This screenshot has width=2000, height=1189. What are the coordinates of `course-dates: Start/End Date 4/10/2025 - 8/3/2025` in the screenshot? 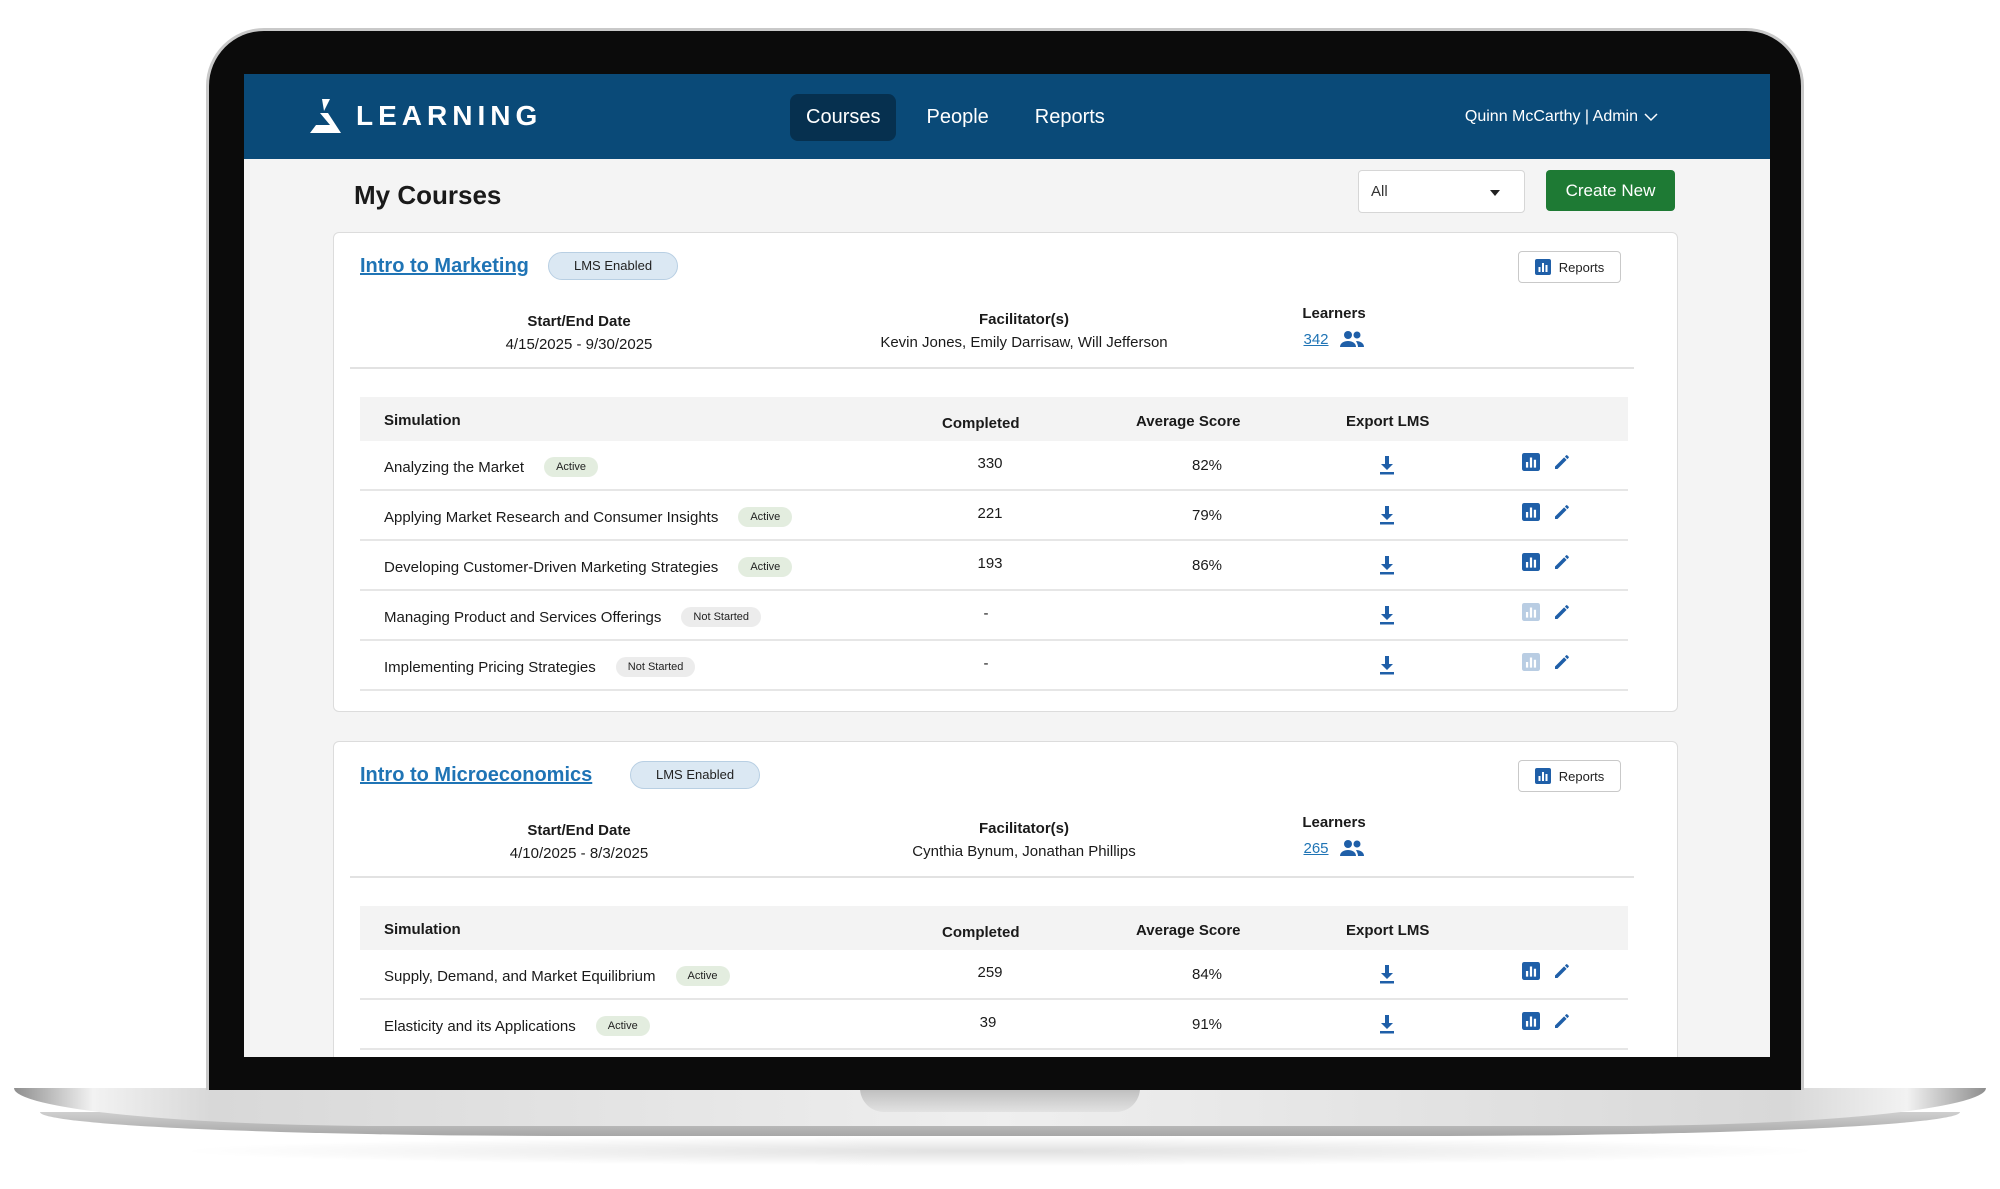 It's located at (579, 842).